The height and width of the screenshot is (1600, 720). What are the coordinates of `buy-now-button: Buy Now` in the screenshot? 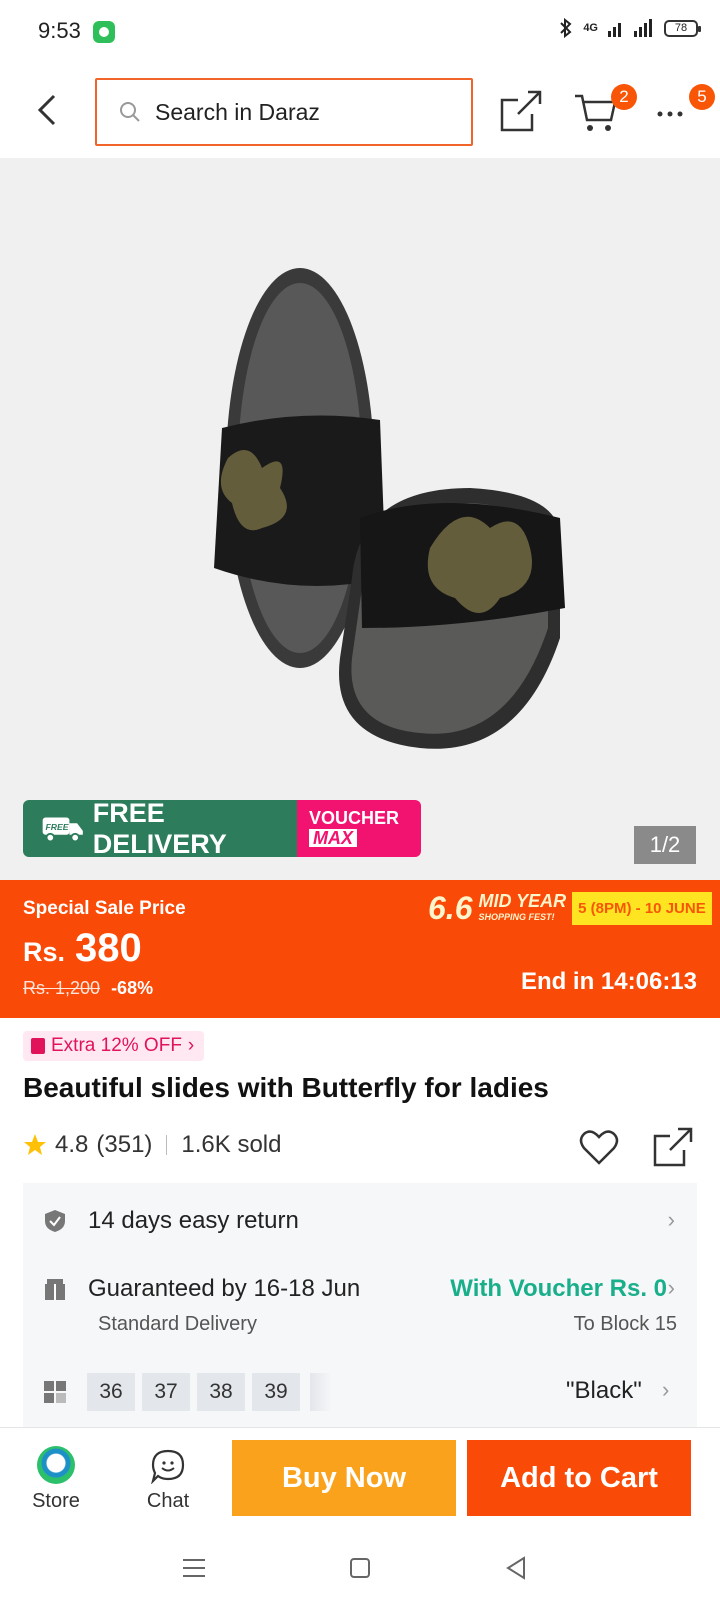 It's located at (344, 1478).